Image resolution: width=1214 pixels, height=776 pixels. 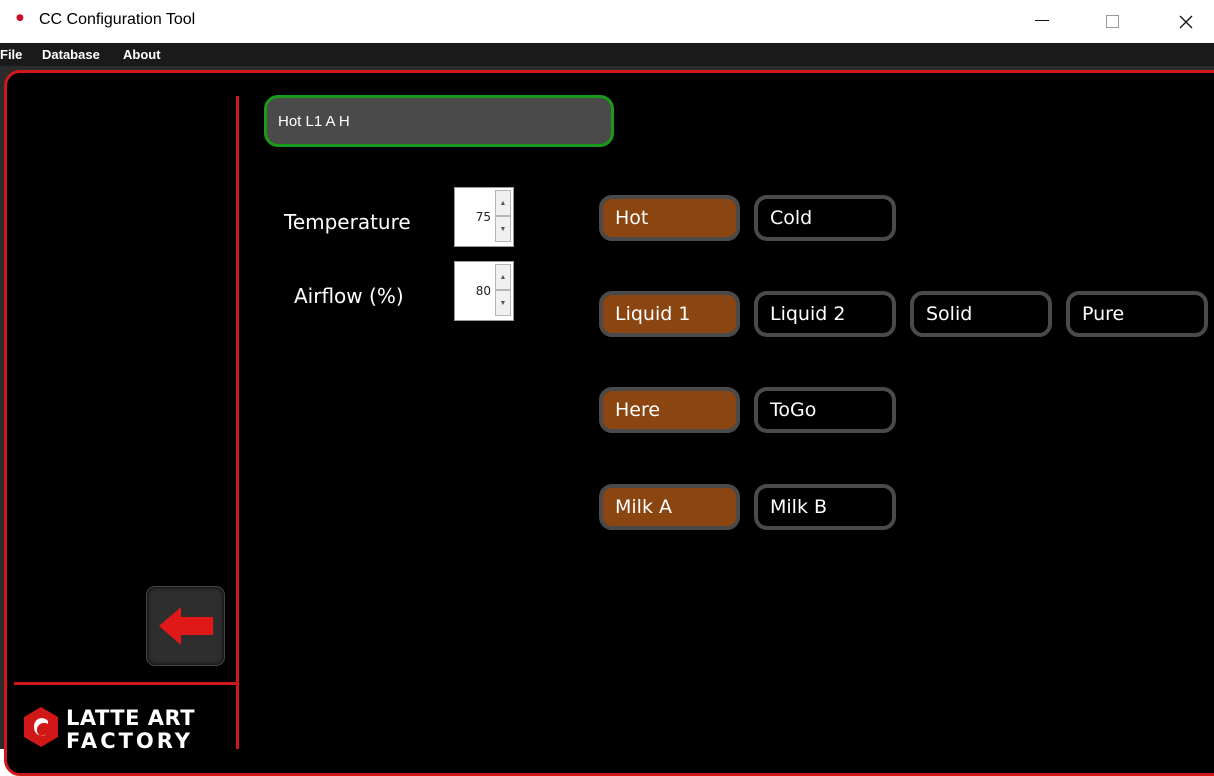 What do you see at coordinates (349, 296) in the screenshot?
I see `airflow-label: Airflow (%)` at bounding box center [349, 296].